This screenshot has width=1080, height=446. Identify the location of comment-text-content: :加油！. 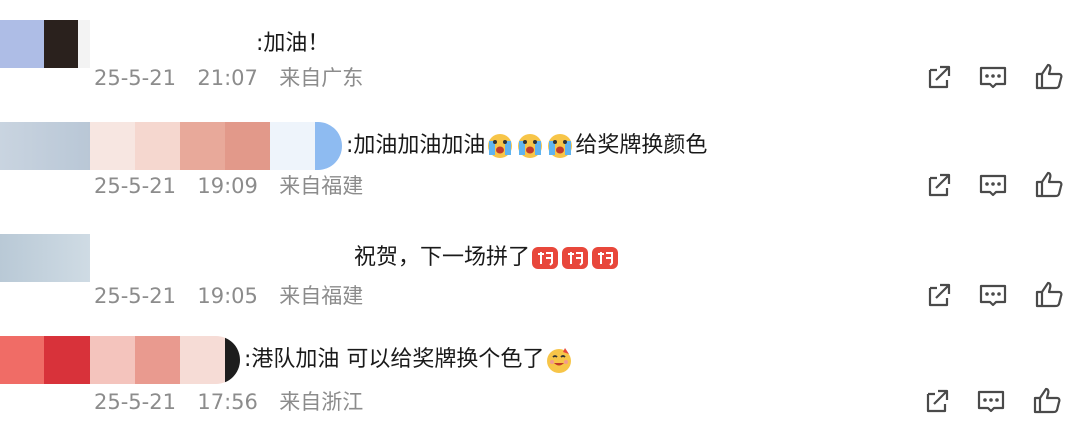
(293, 43).